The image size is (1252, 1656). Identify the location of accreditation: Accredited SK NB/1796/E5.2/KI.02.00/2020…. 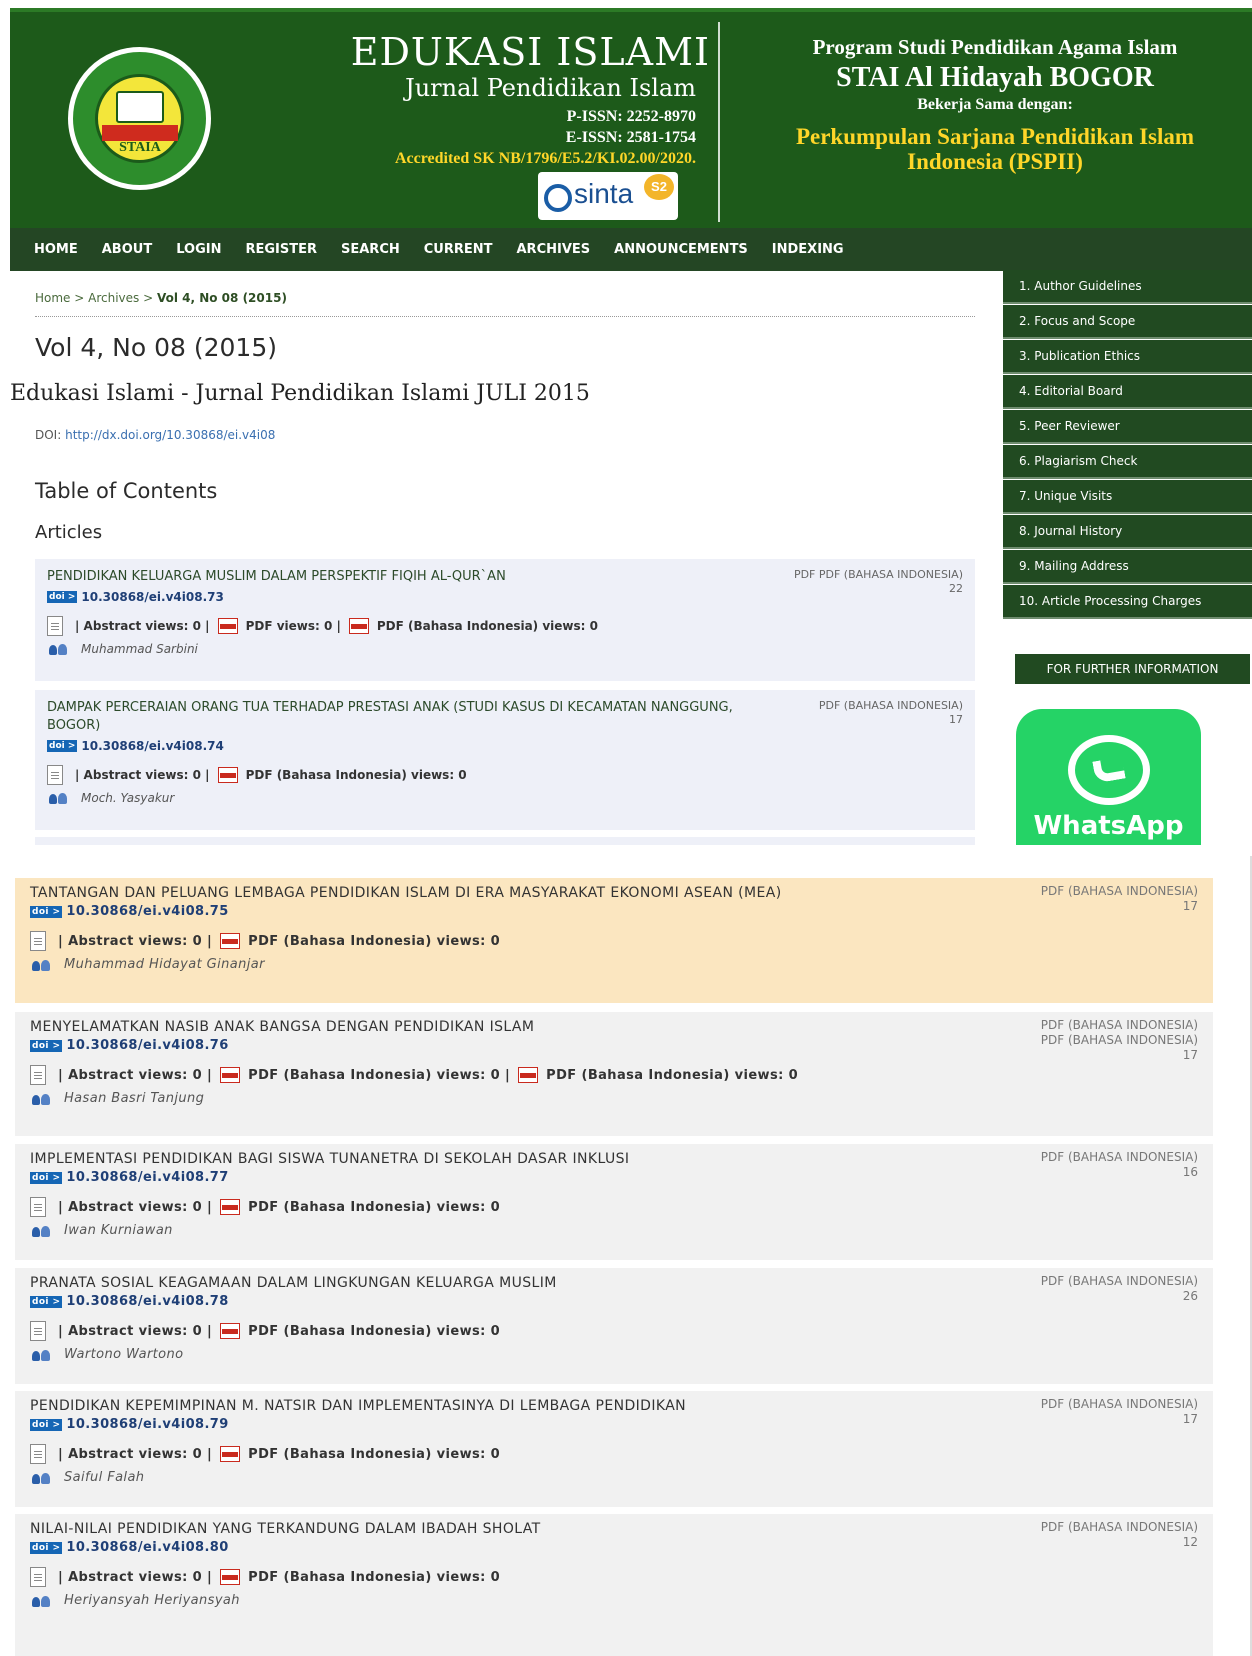
(545, 158).